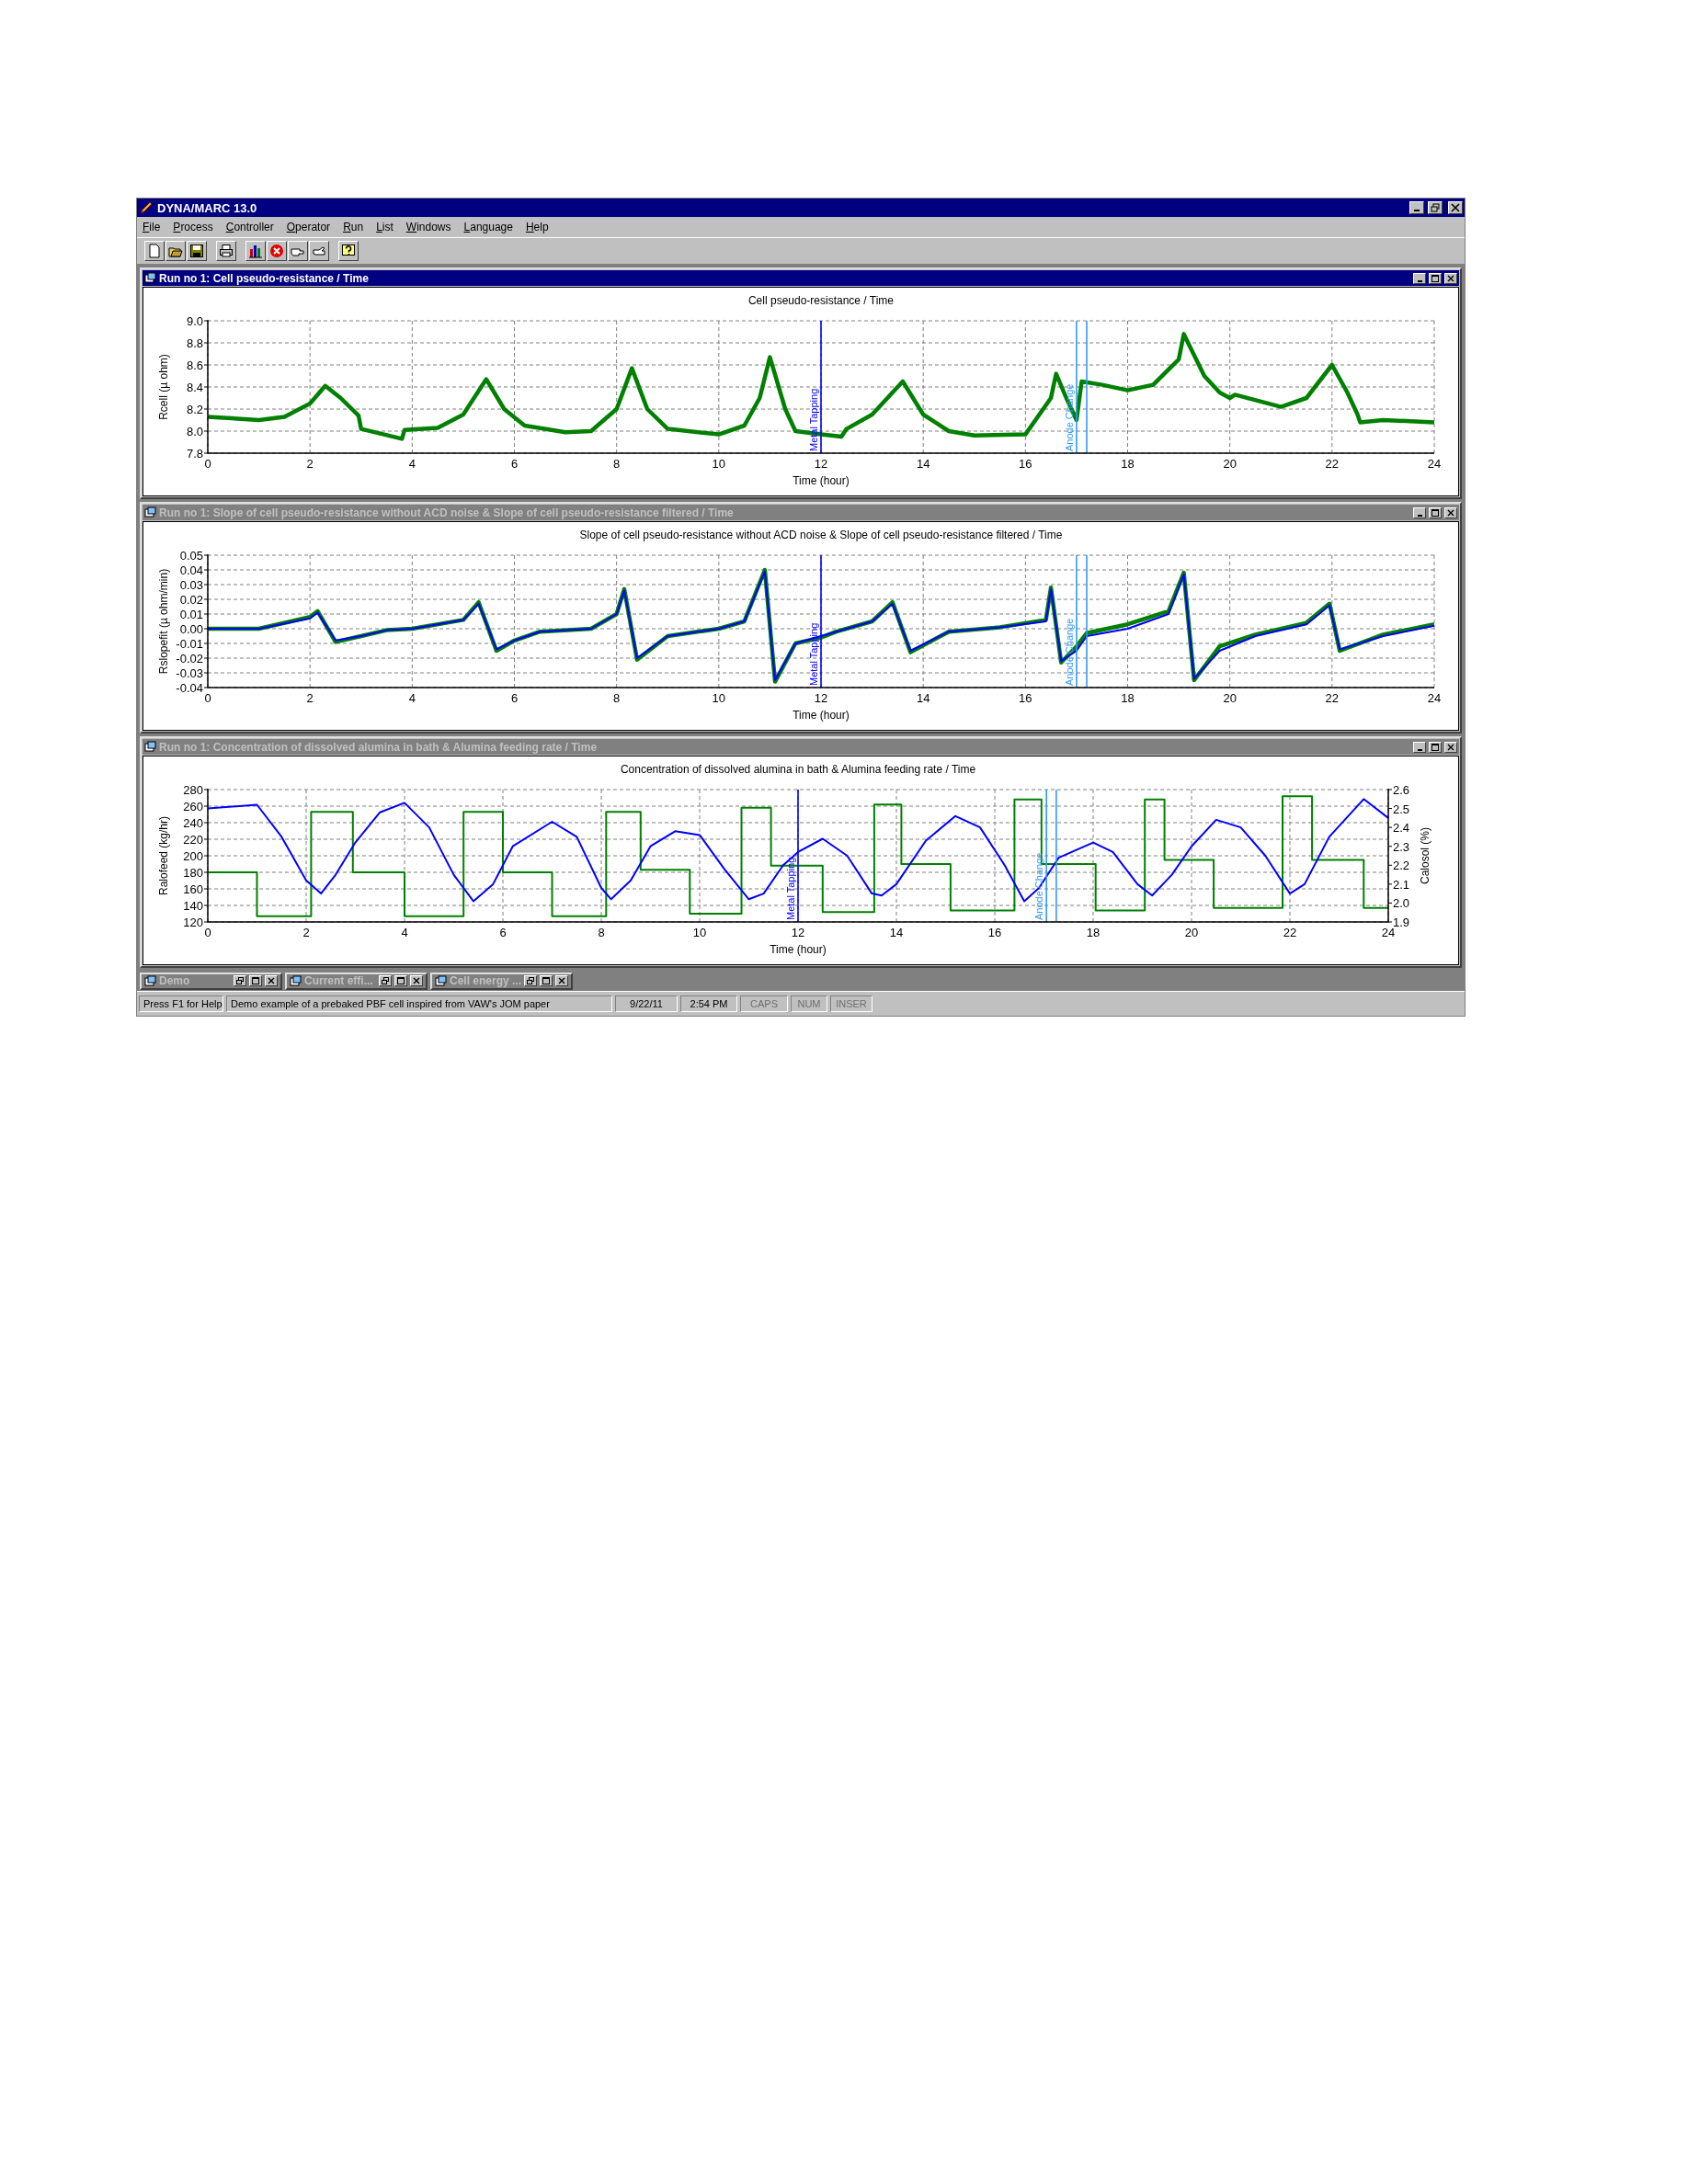 Image resolution: width=1688 pixels, height=2184 pixels. I want to click on axis-tick-label: 2.0, so click(1402, 903).